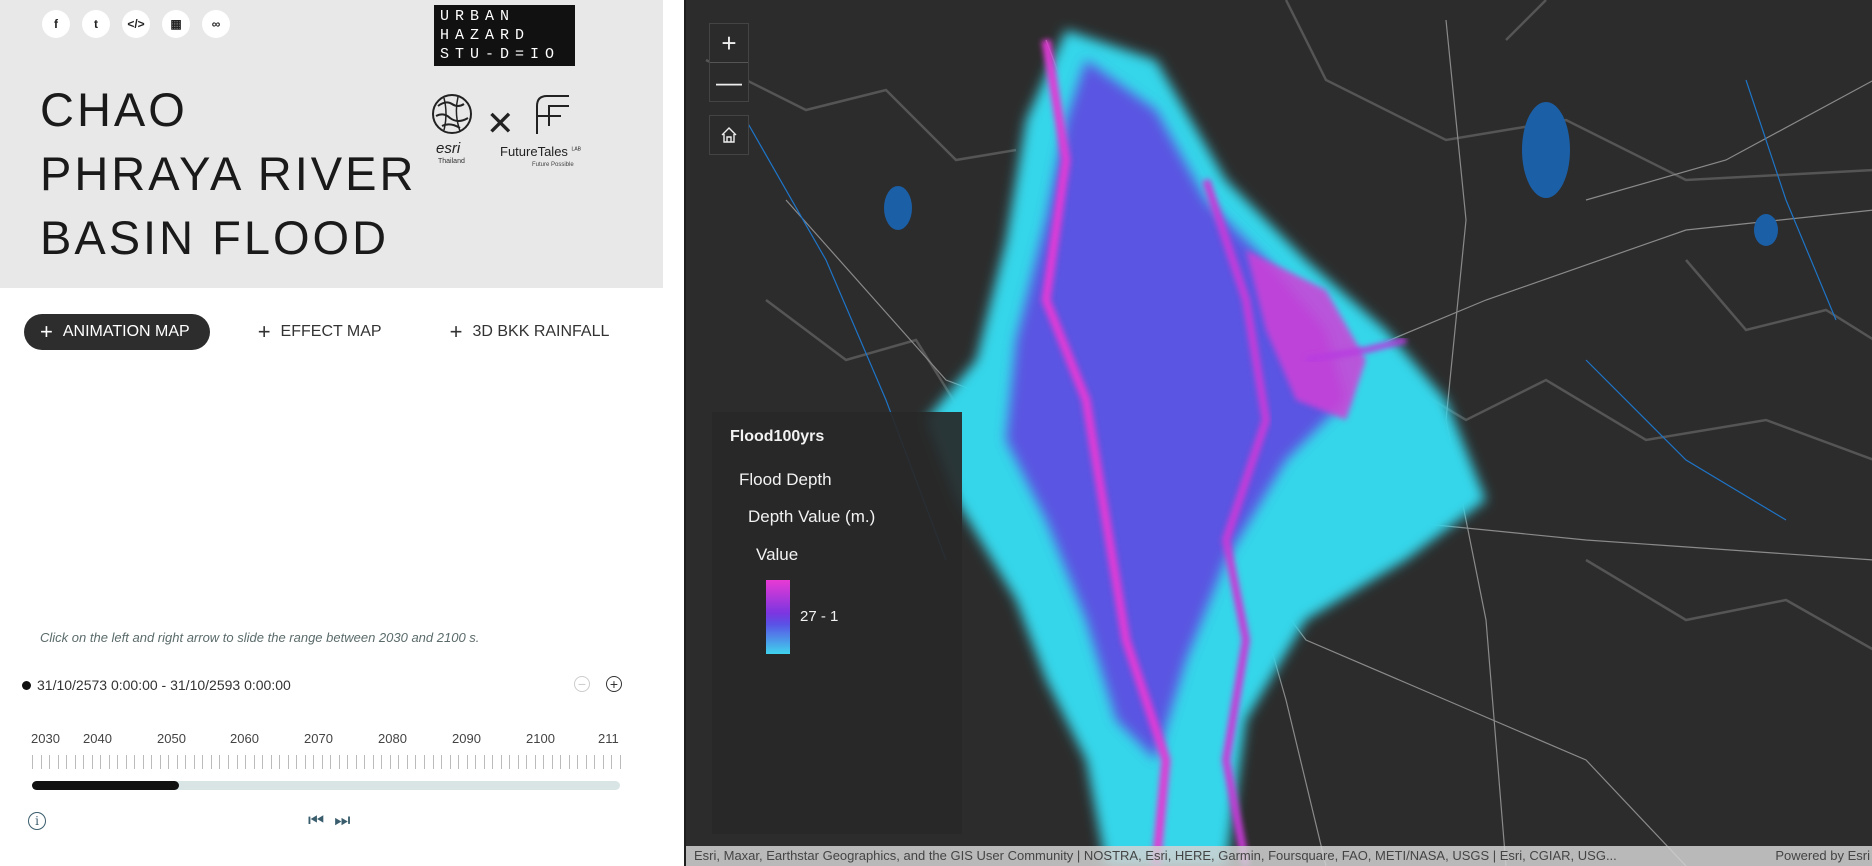  I want to click on title-line: BASIN FLOOD, so click(215, 237).